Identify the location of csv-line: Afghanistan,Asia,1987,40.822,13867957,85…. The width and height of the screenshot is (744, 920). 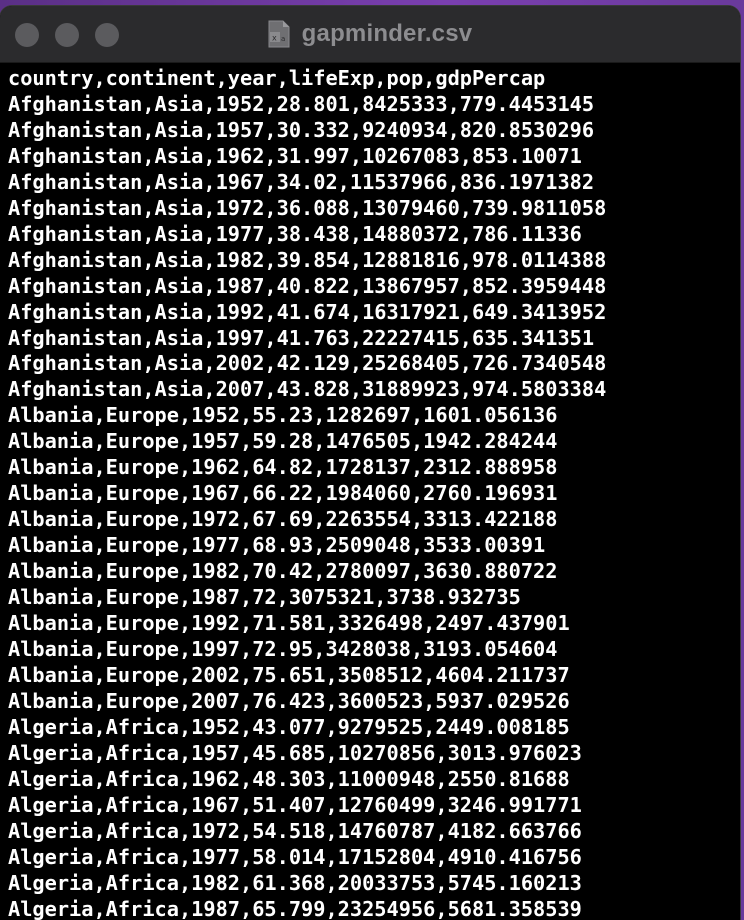
(307, 285).